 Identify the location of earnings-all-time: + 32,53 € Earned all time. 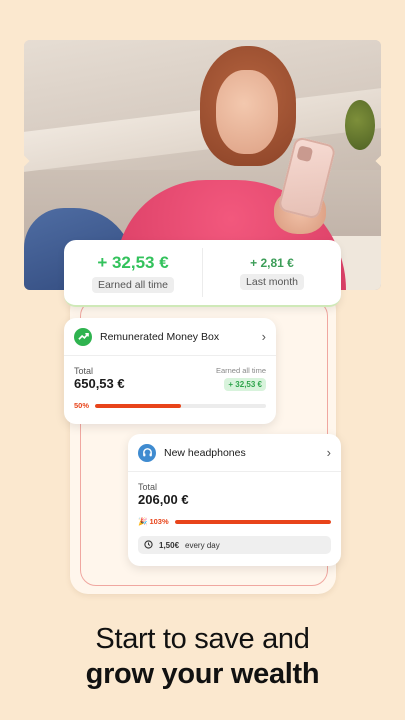
(133, 272).